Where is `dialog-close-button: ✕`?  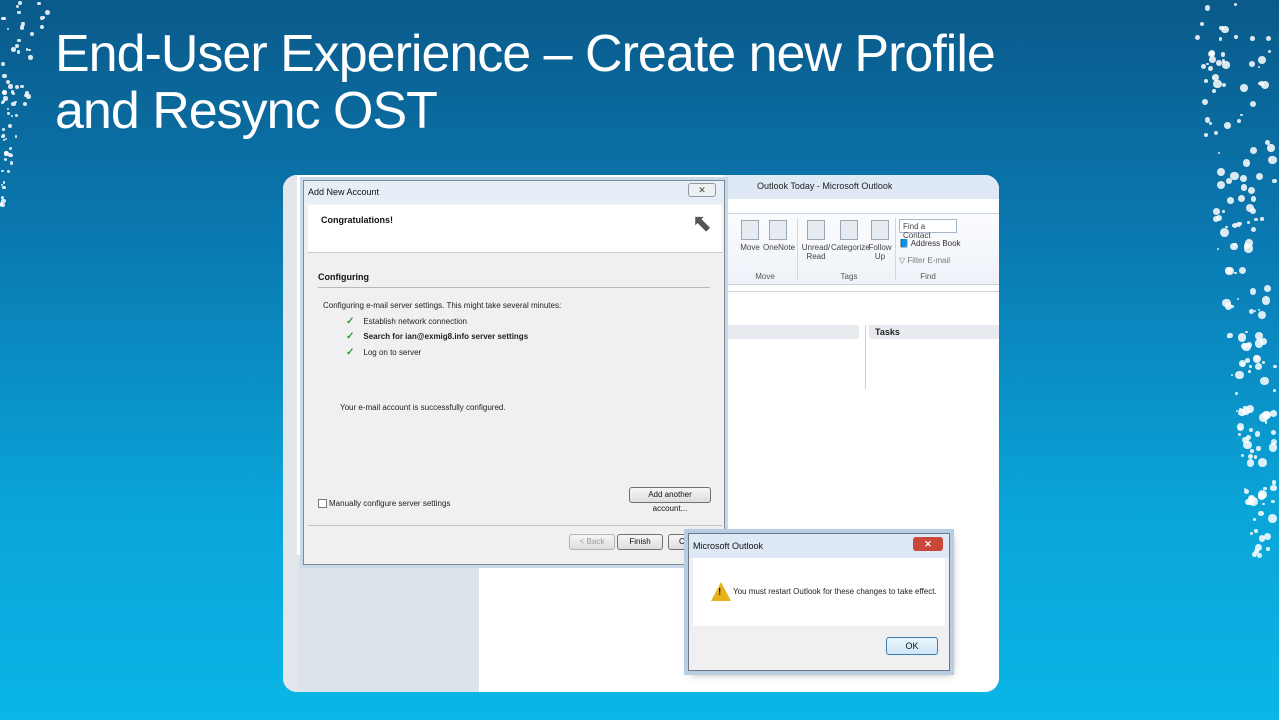 dialog-close-button: ✕ is located at coordinates (702, 190).